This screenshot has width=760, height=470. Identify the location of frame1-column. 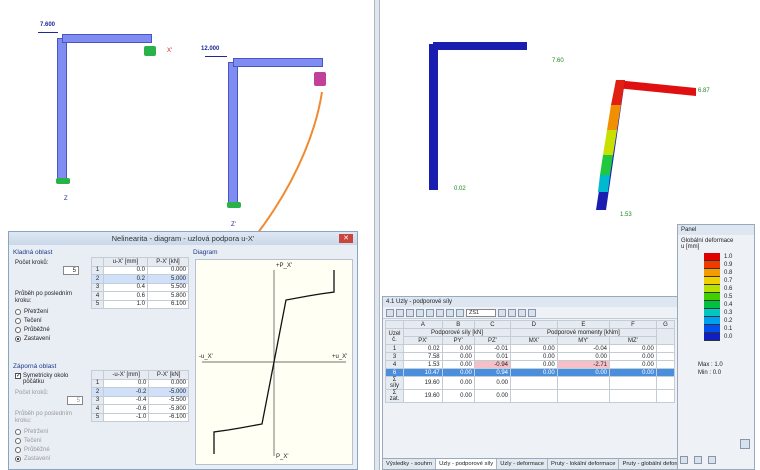
(62, 109).